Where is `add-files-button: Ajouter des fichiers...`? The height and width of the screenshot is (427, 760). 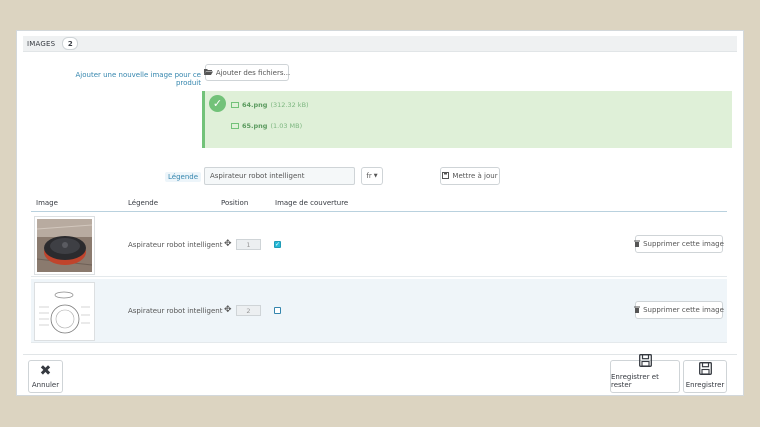
add-files-button: Ajouter des fichiers... is located at coordinates (247, 72).